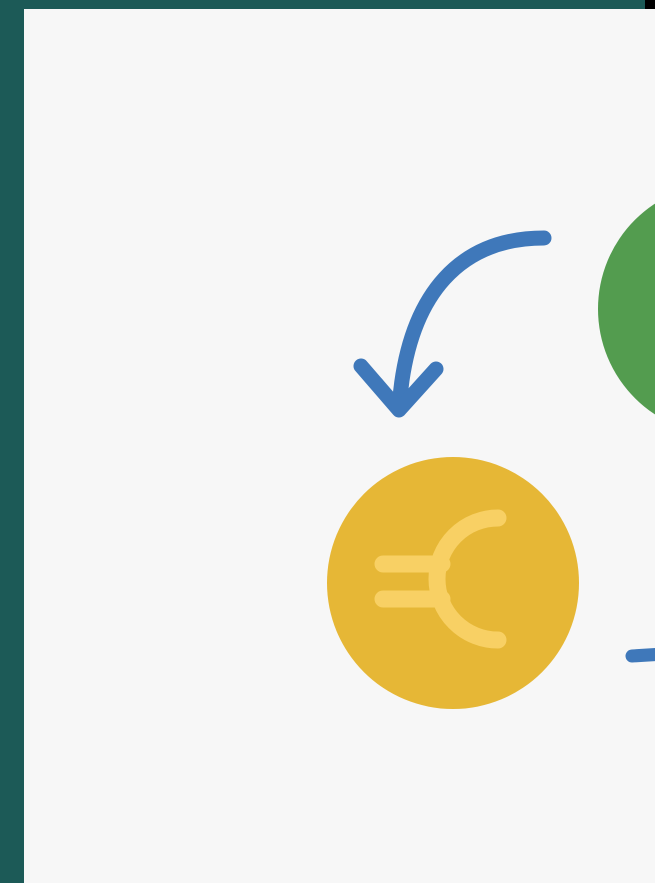  What do you see at coordinates (452, 324) in the screenshot?
I see `curved-arrow-icon` at bounding box center [452, 324].